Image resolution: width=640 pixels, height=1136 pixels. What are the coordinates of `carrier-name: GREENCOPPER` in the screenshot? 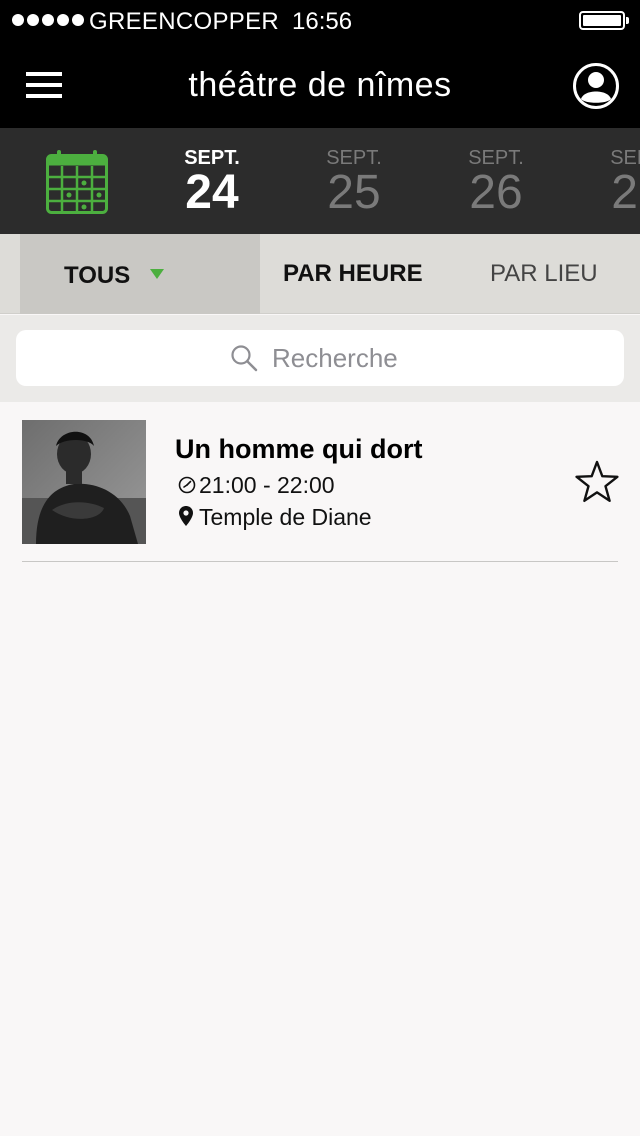 It's located at (184, 21).